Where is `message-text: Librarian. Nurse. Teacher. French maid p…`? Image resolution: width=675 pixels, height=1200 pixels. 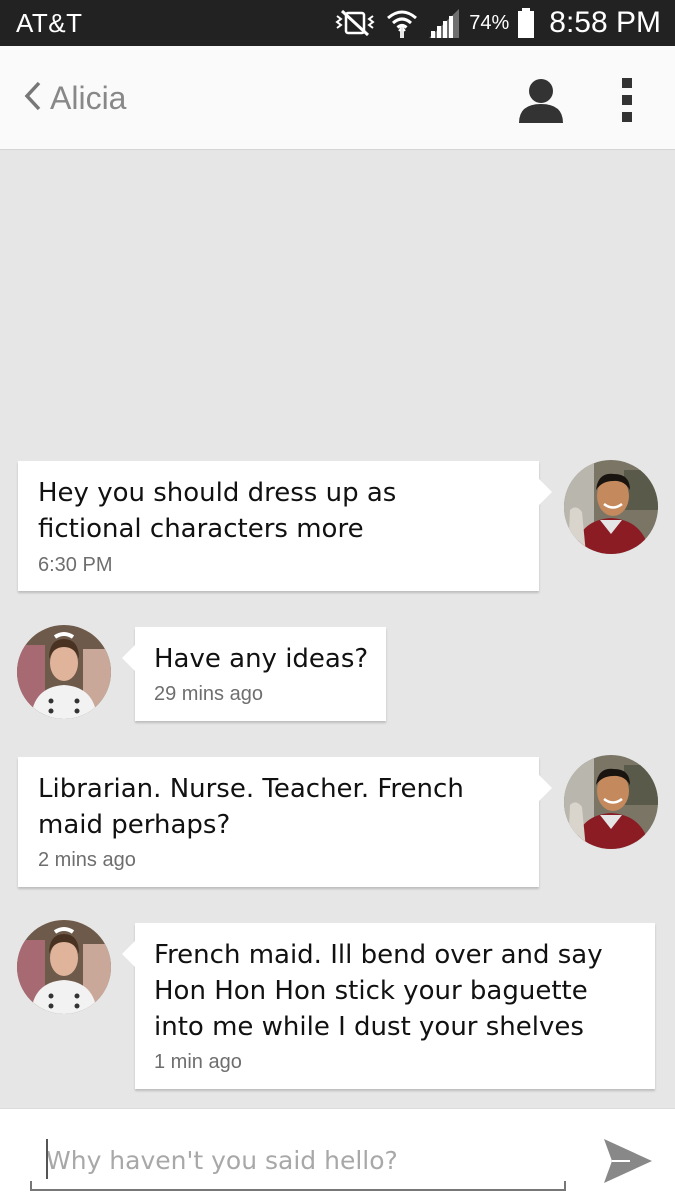 message-text: Librarian. Nurse. Teacher. French maid p… is located at coordinates (251, 807).